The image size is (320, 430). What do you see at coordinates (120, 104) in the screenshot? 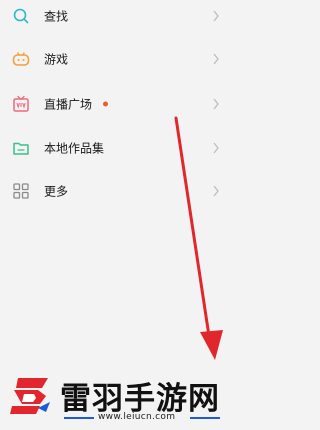
I see `menu-item-live-square: 直播广场` at bounding box center [120, 104].